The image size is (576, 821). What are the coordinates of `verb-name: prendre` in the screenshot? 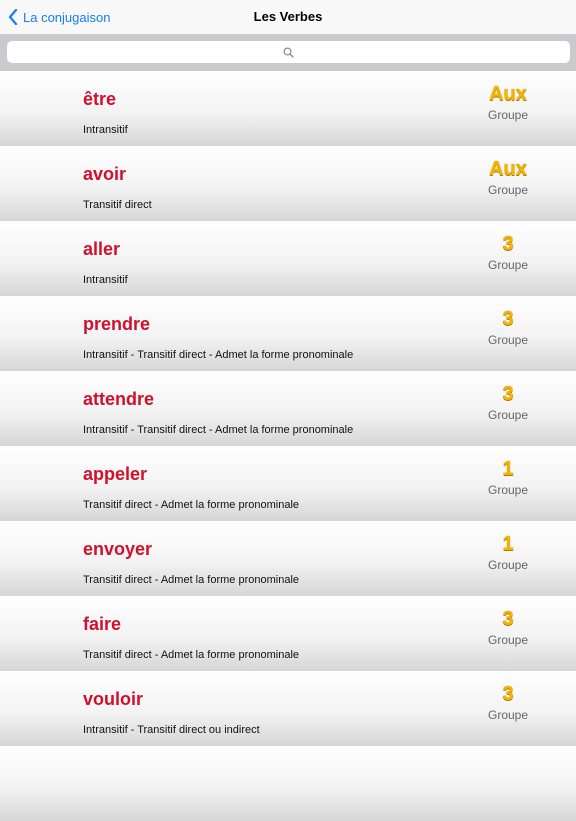 It's located at (117, 324).